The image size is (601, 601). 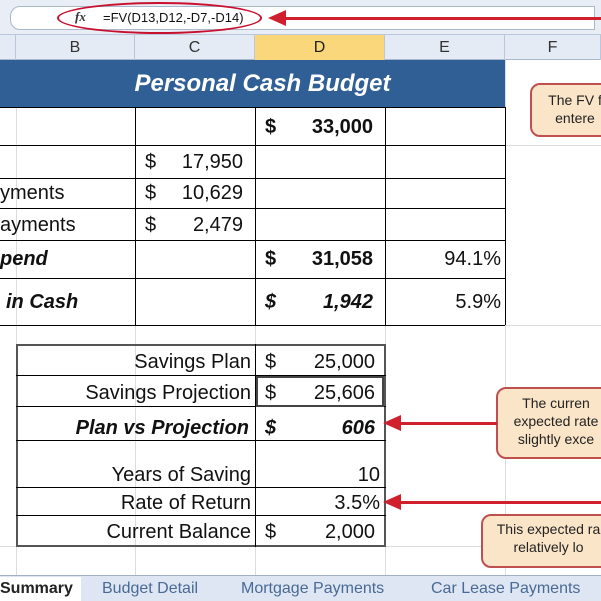 What do you see at coordinates (42, 302) in the screenshot?
I see `cell-b-label: in Cash` at bounding box center [42, 302].